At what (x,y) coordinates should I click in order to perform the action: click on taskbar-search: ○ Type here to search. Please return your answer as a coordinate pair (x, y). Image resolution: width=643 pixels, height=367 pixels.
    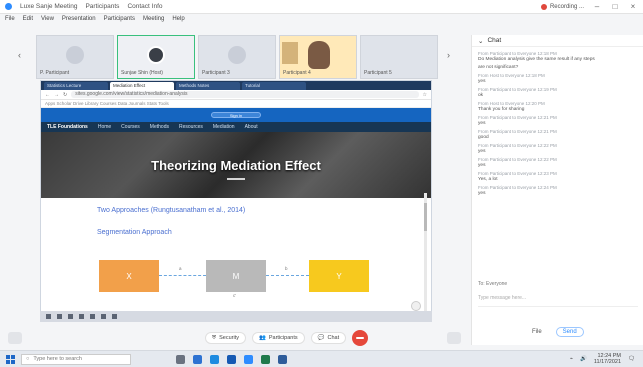
    Looking at the image, I should click on (76, 359).